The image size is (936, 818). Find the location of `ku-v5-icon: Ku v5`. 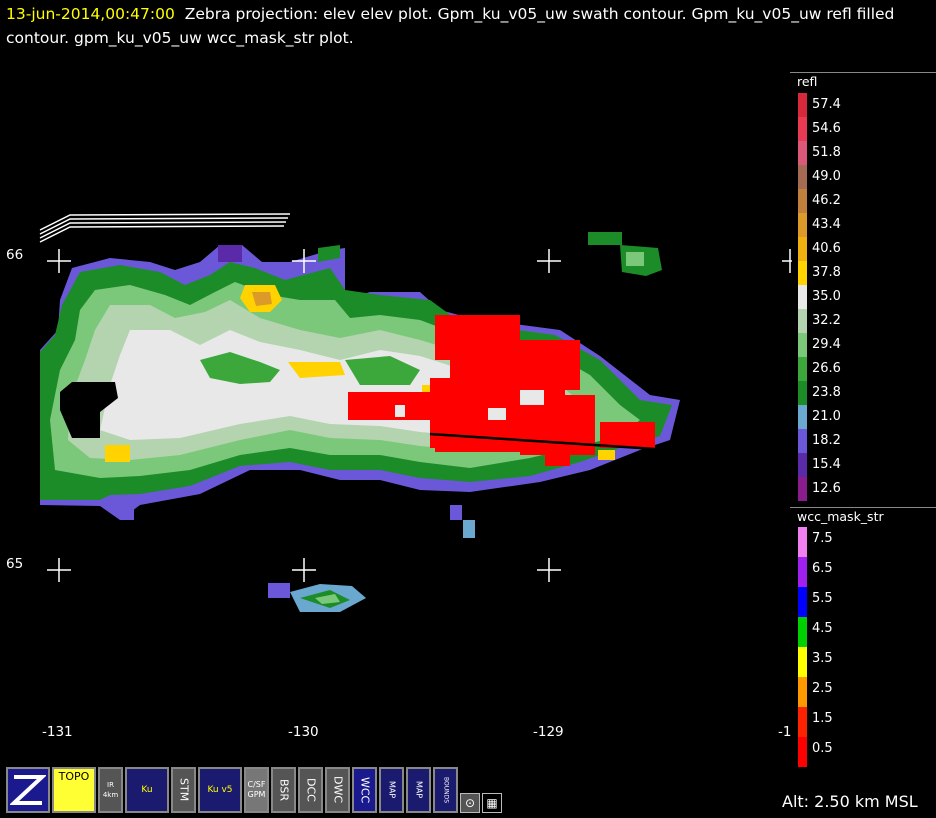

ku-v5-icon: Ku v5 is located at coordinates (220, 790).